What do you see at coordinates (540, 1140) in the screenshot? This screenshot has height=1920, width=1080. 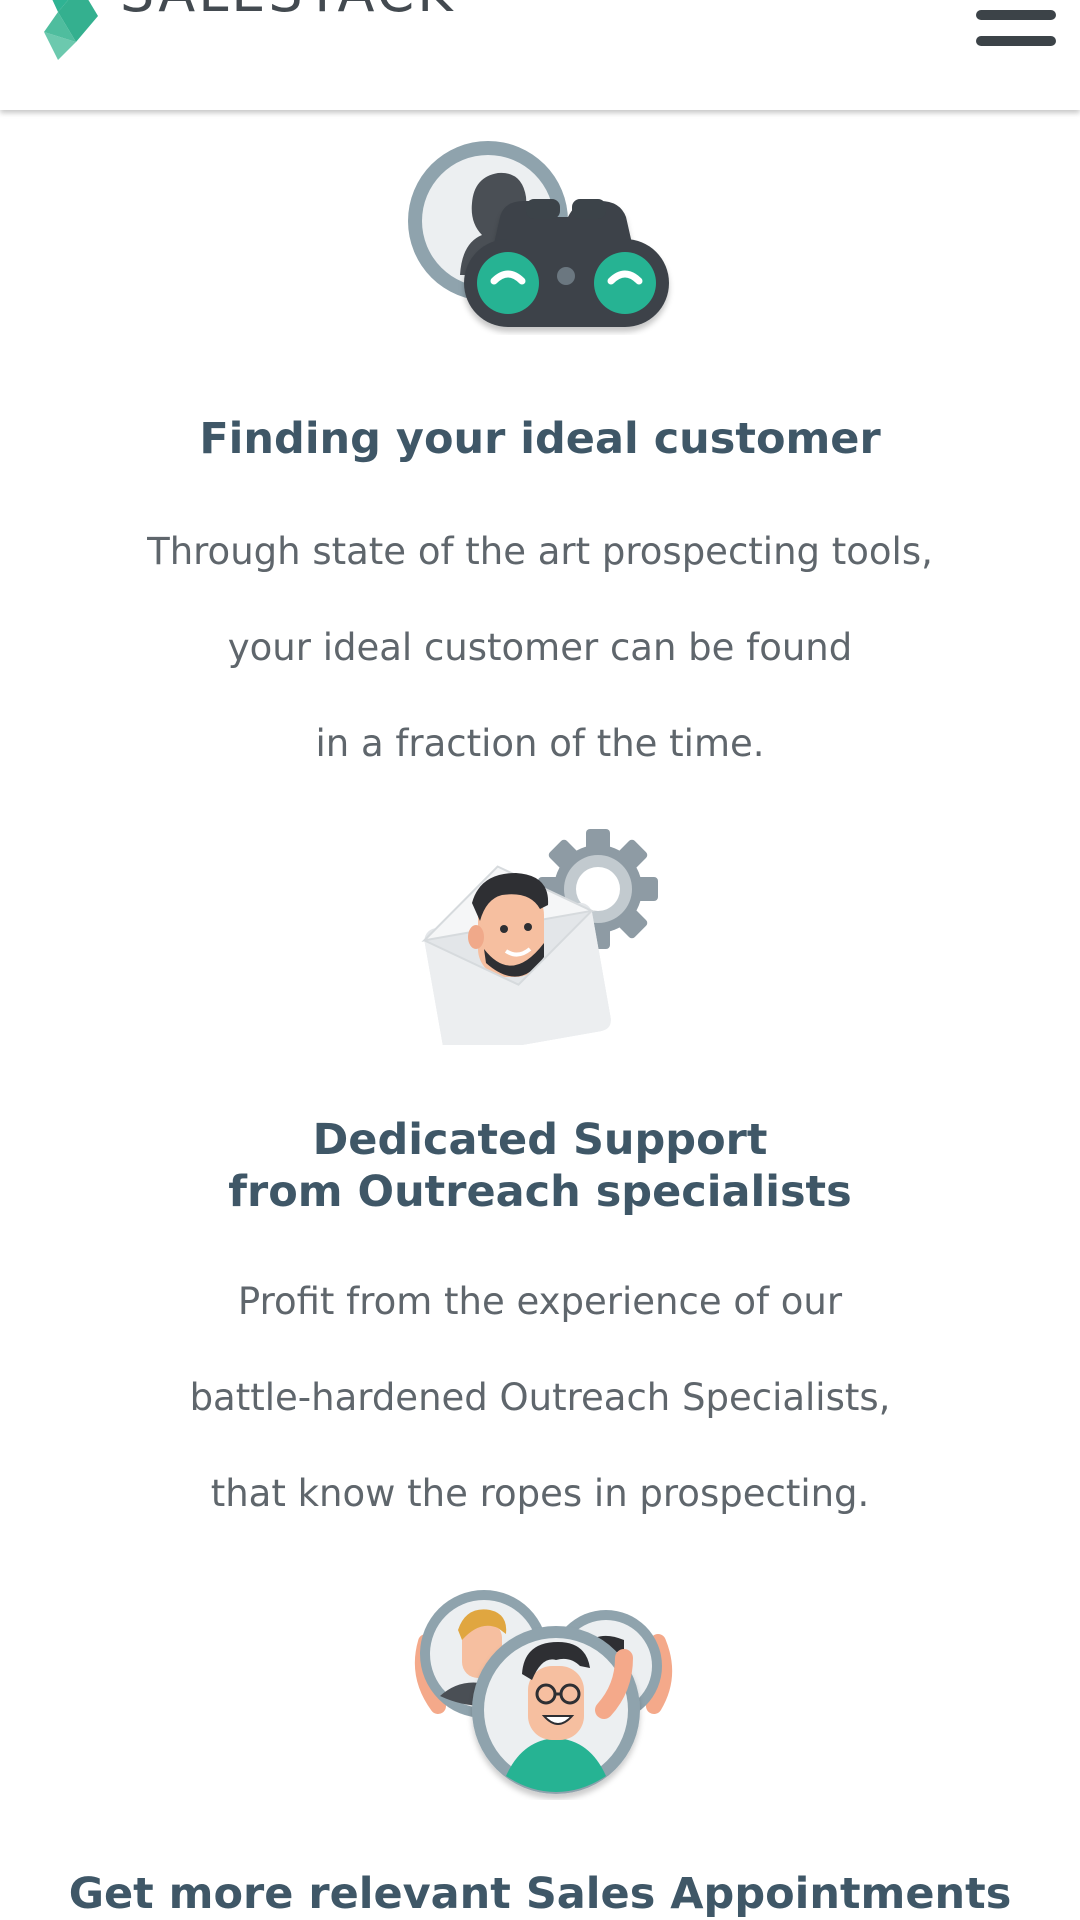 I see `feature-title-line: Dedicated Support` at bounding box center [540, 1140].